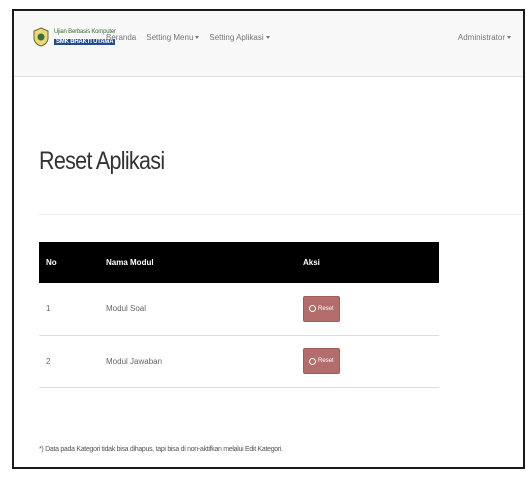 This screenshot has height=489, width=527. Describe the element at coordinates (75, 45) in the screenshot. I see `brand-logo: Ujian Berbasis Komputer SMK BHAKTI UTAMA` at that location.